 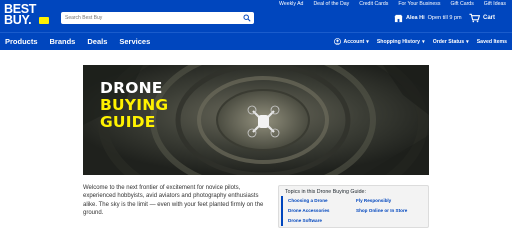 I want to click on topic-link-fly-responsibly: Fly Responsibly, so click(x=373, y=200).